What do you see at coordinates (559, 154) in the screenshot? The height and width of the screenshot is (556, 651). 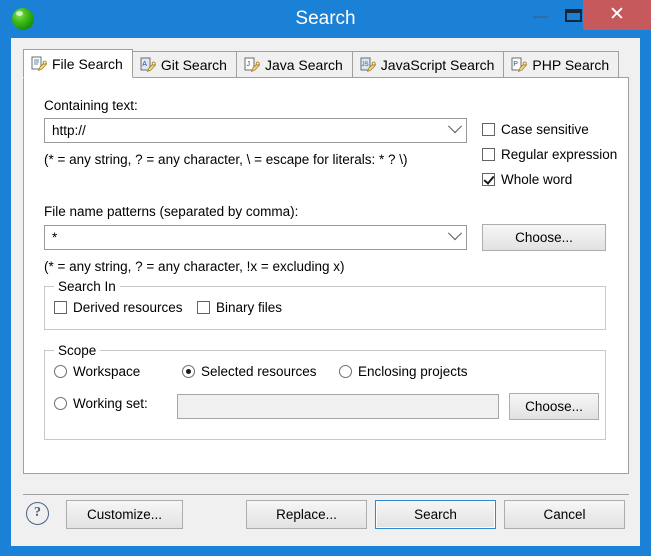 I see `checkbox-label: Regular expression` at bounding box center [559, 154].